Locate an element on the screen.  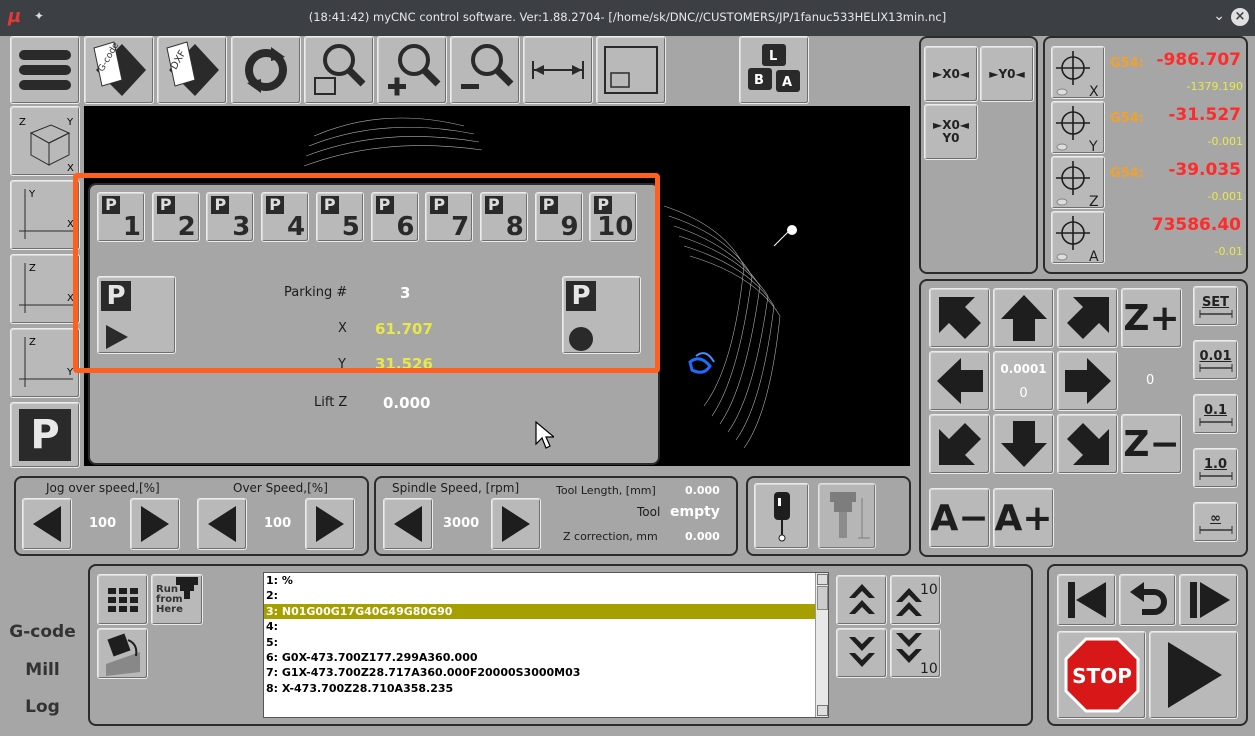
step-1-0-button: 1.0 is located at coordinates (1215, 468).